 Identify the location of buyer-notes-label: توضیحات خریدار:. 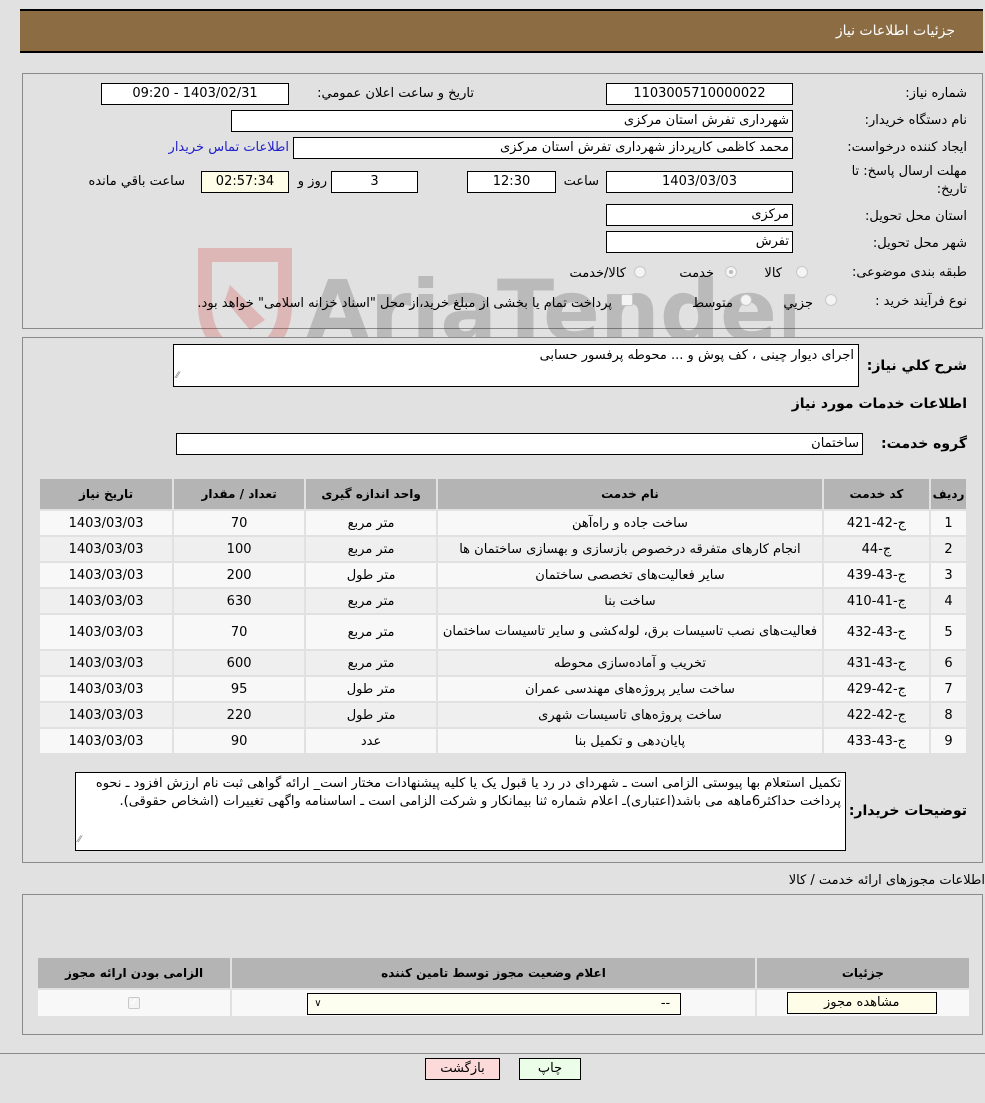
(907, 811).